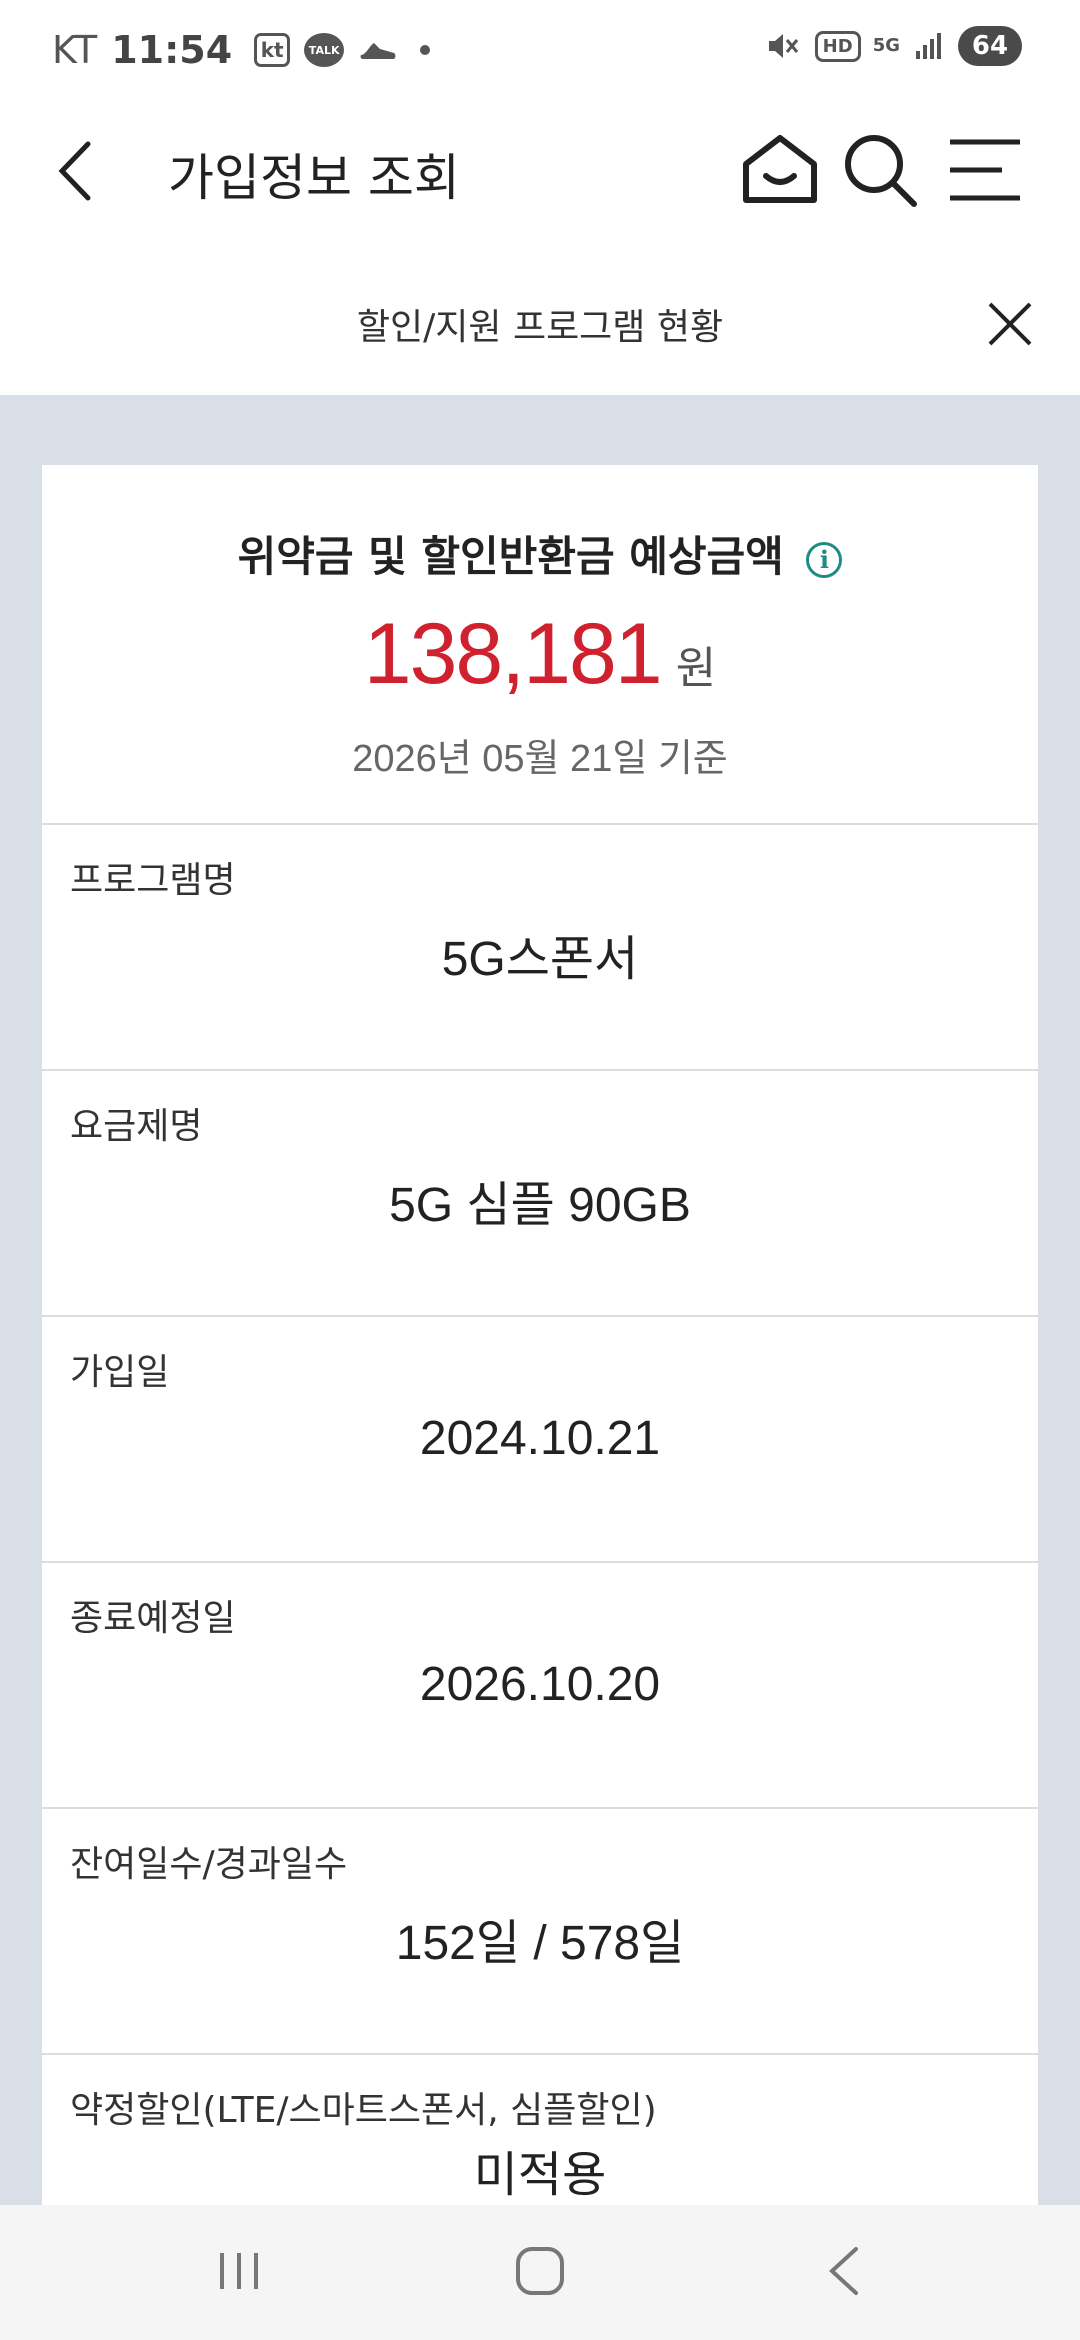  Describe the element at coordinates (120, 1372) in the screenshot. I see `row-label: 가입일` at that location.